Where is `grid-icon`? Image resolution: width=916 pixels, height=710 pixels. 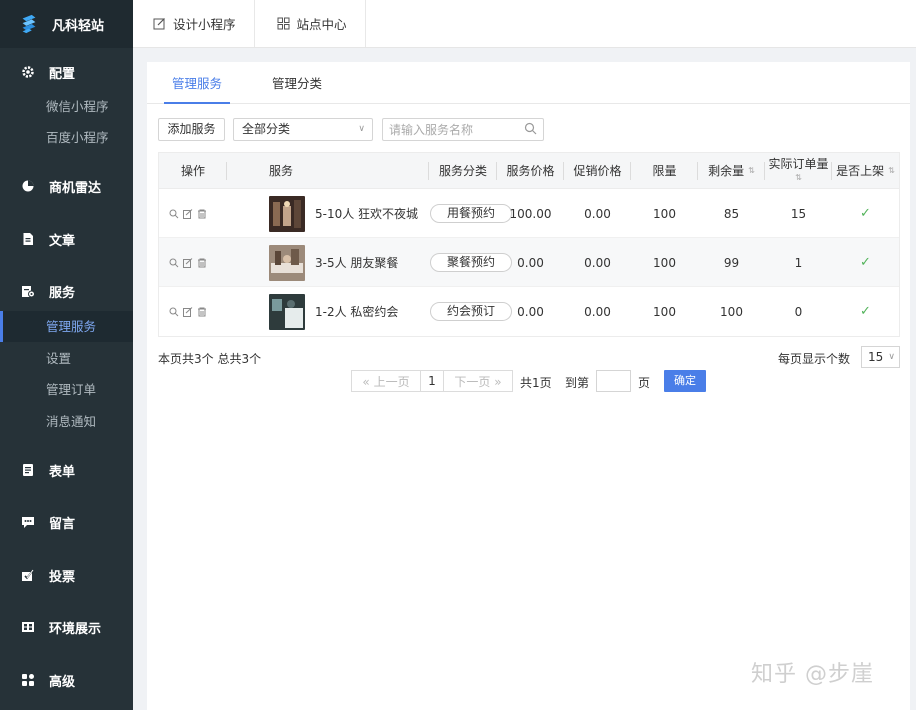
grid-icon is located at coordinates (283, 23).